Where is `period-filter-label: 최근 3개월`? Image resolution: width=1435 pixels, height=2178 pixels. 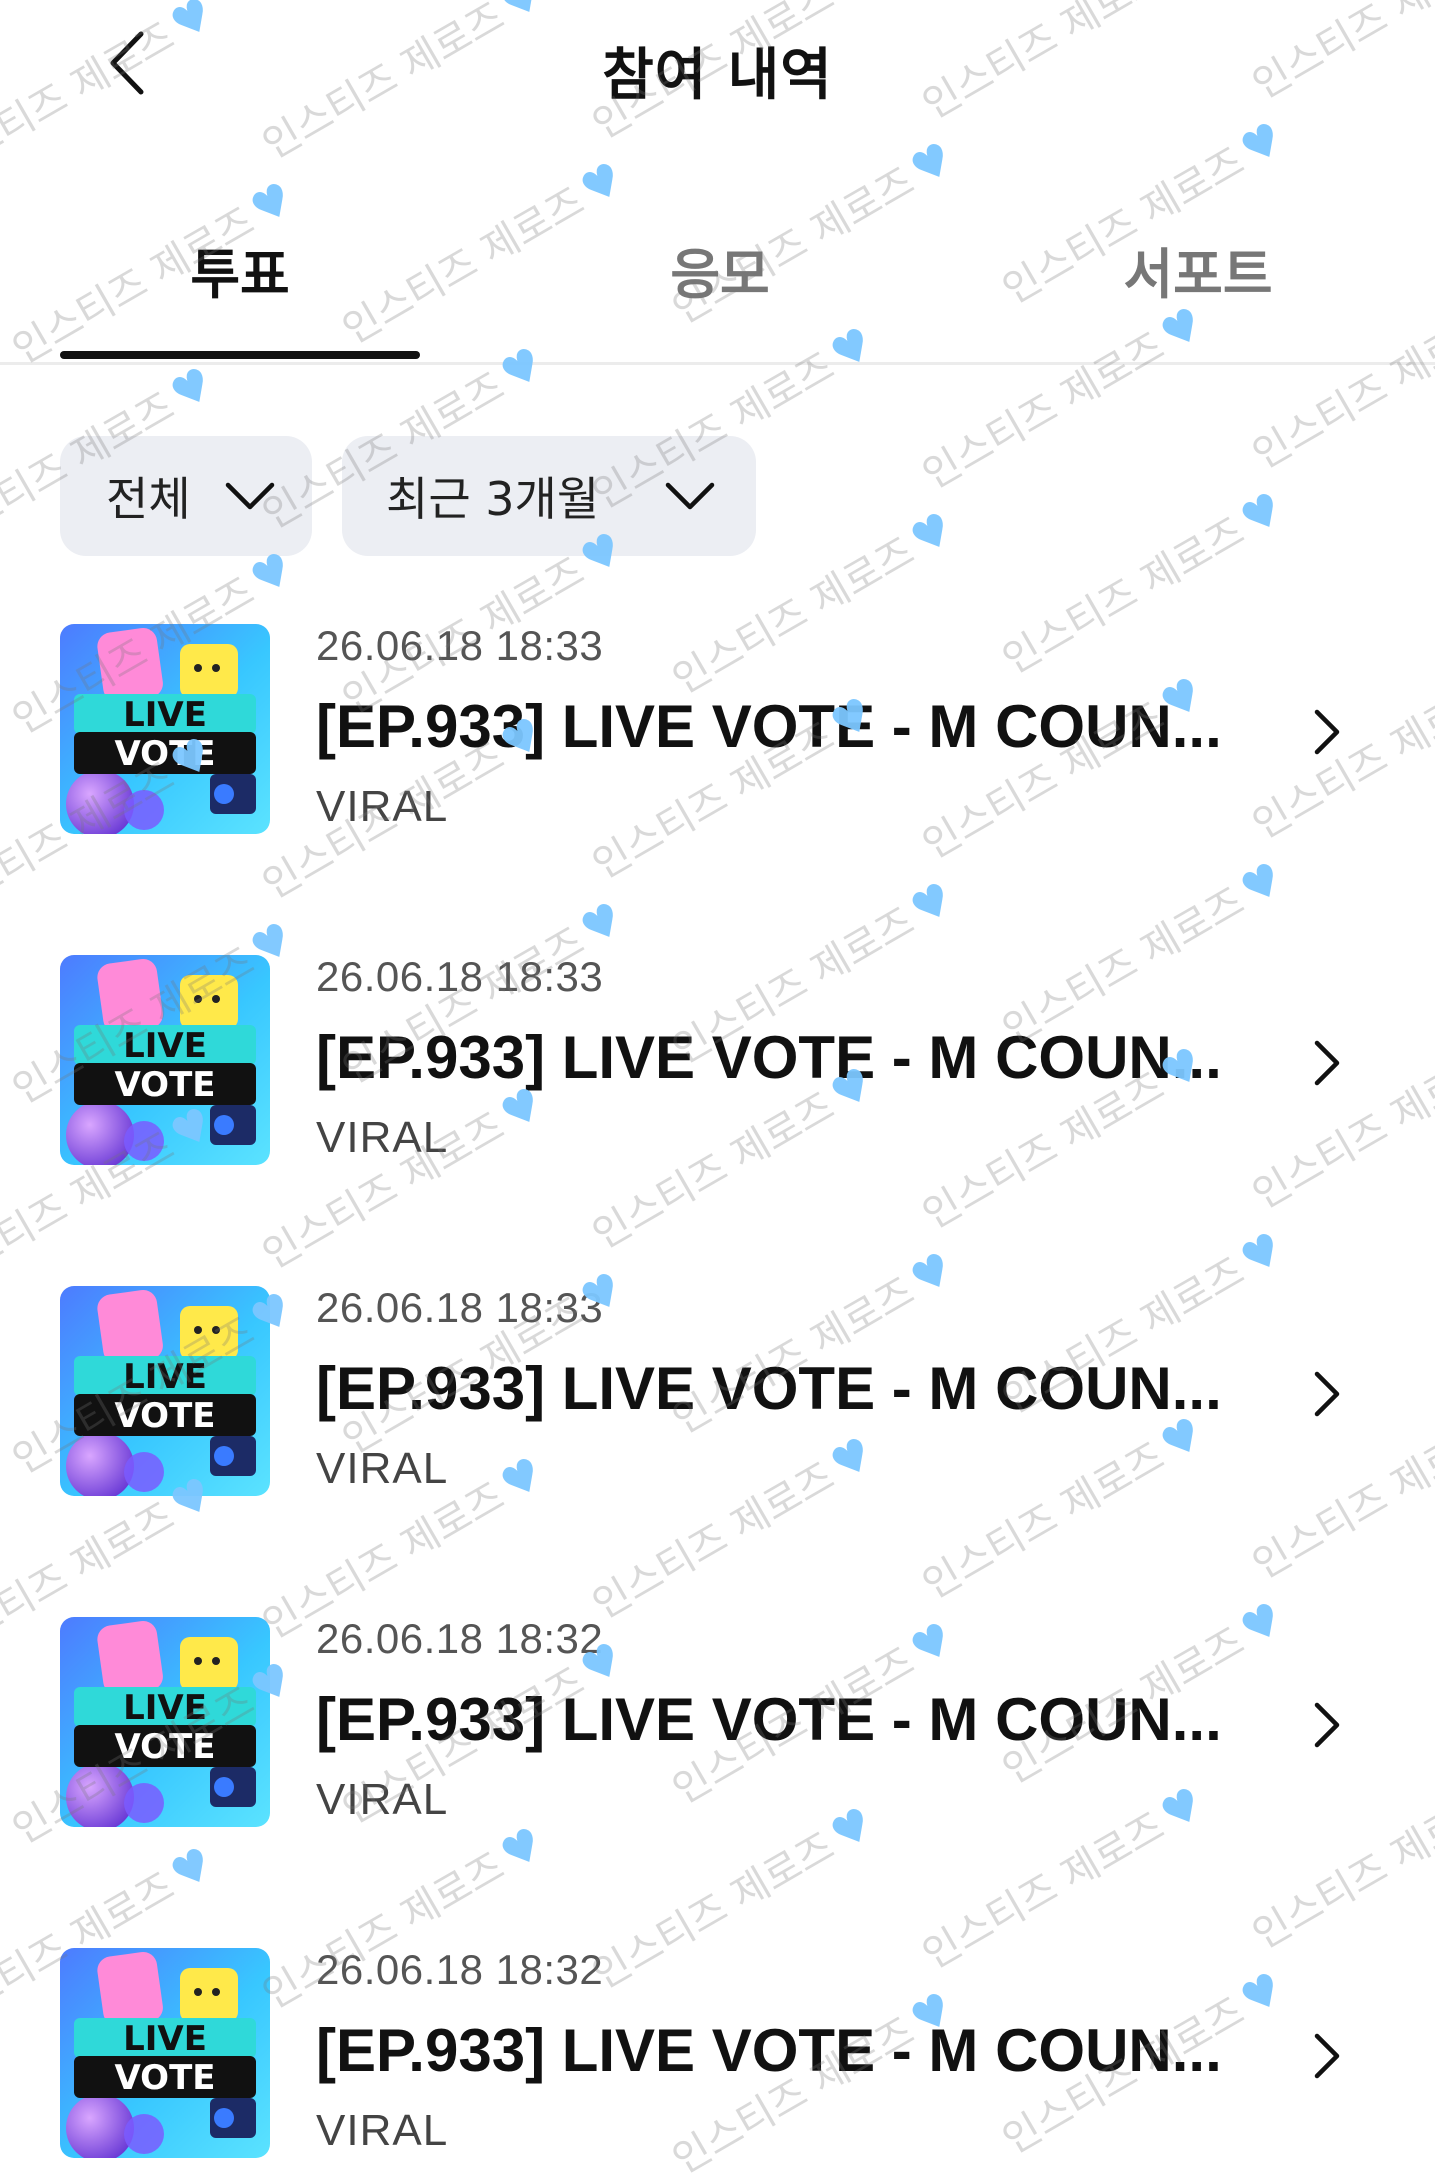 period-filter-label: 최근 3개월 is located at coordinates (493, 499).